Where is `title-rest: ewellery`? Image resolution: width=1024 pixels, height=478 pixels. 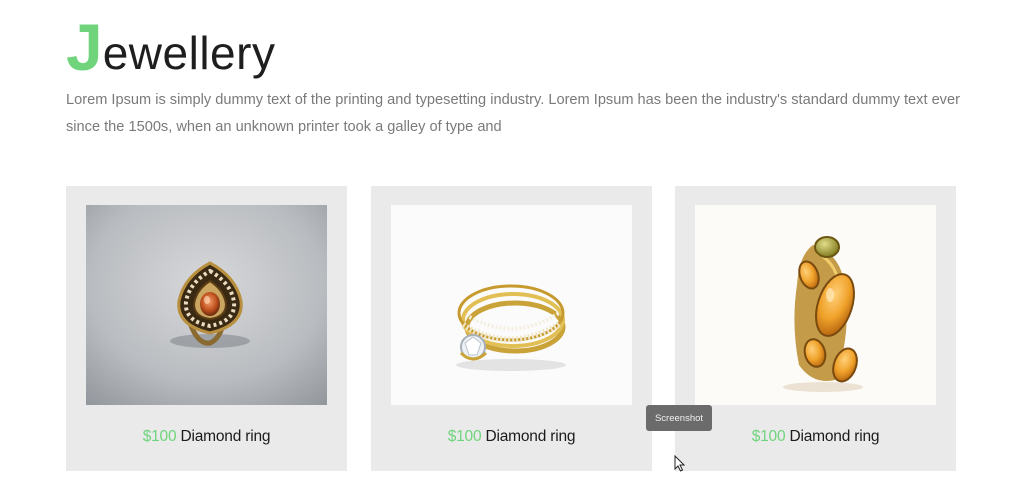
title-rest: ewellery is located at coordinates (189, 53).